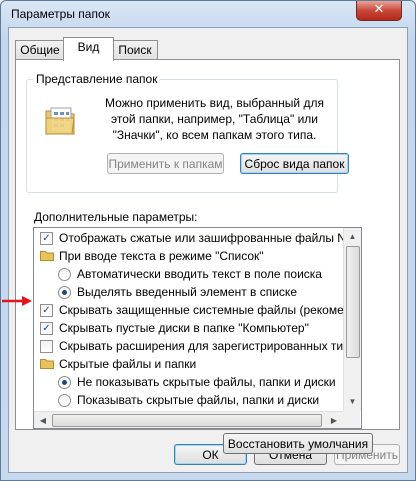 Image resolution: width=416 pixels, height=481 pixels. What do you see at coordinates (165, 163) in the screenshot?
I see `apply-to-folders-button: Применить к папкам` at bounding box center [165, 163].